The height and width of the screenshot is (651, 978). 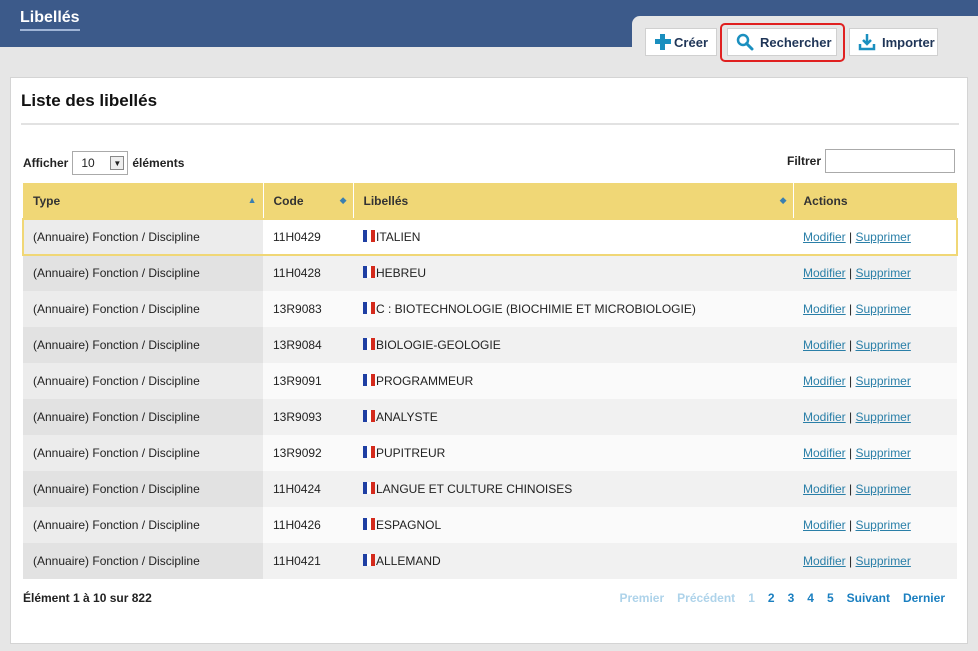 What do you see at coordinates (143, 201) in the screenshot?
I see `column-header-type: Type ▲` at bounding box center [143, 201].